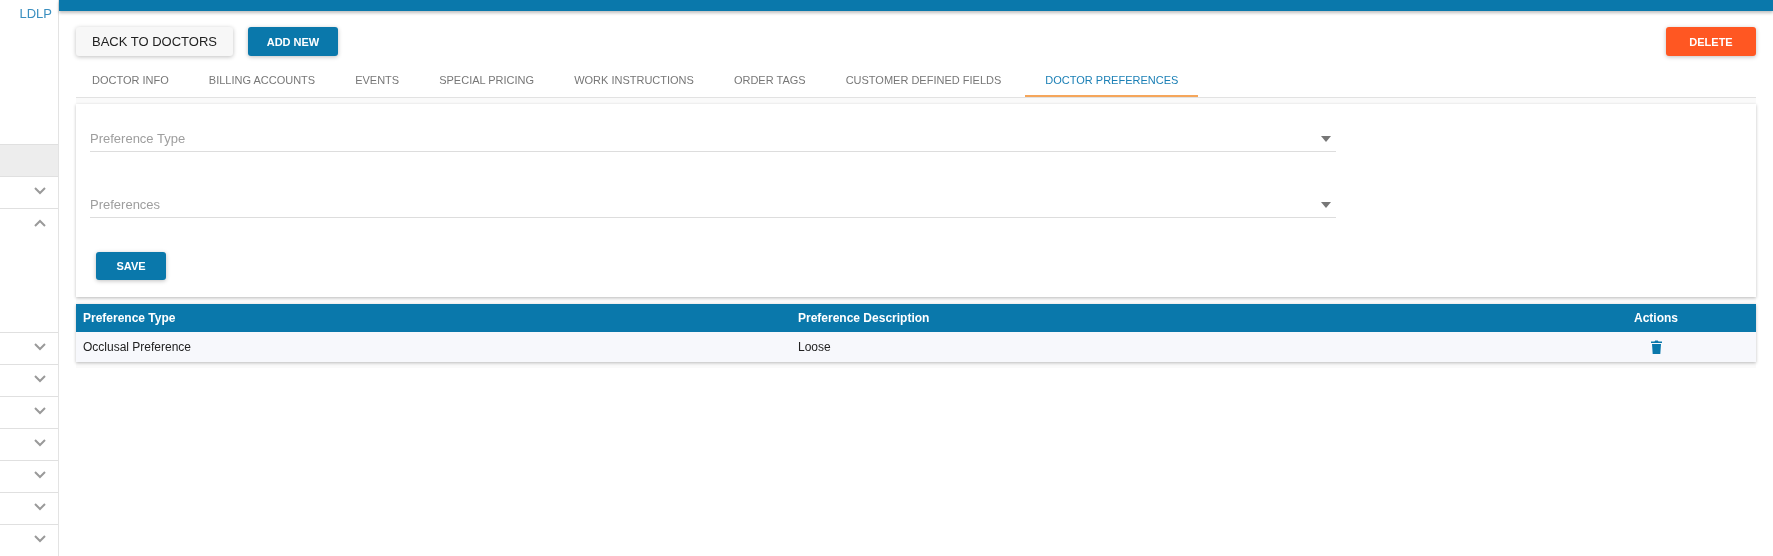 The image size is (1773, 556). Describe the element at coordinates (377, 81) in the screenshot. I see `tab: EVENTS` at that location.